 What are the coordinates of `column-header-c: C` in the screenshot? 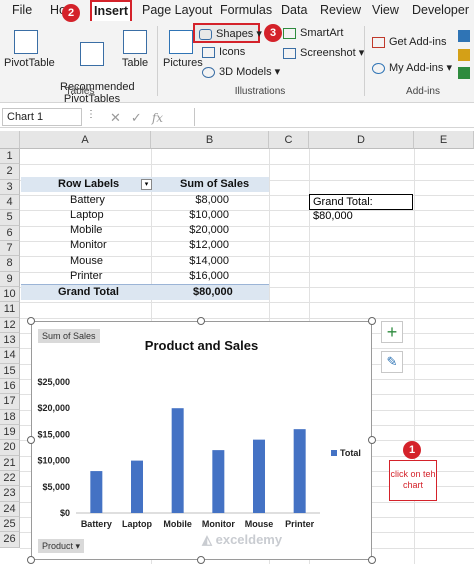 It's located at (289, 140).